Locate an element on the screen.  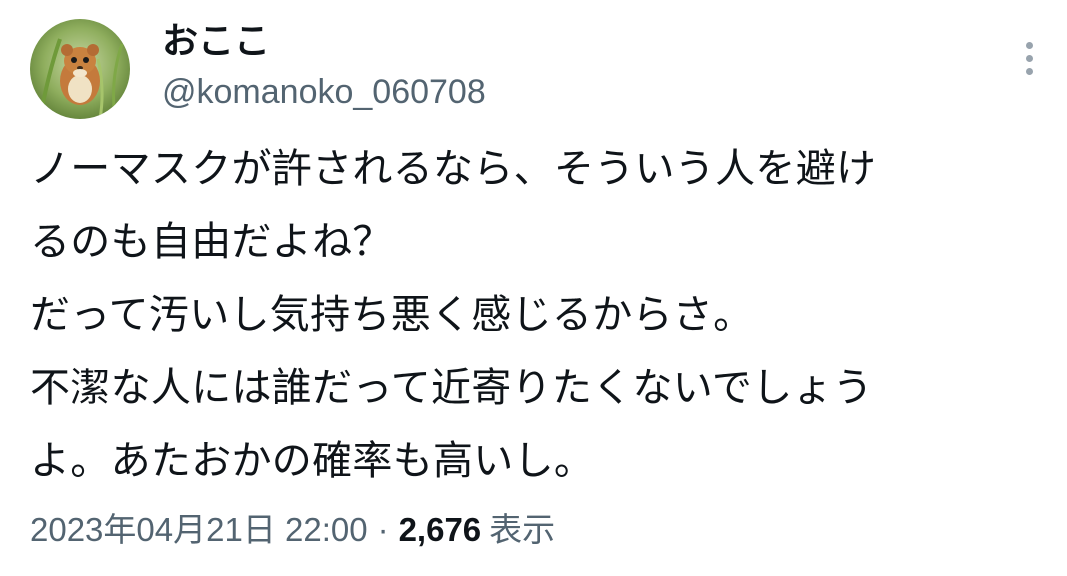
tweet-timestamp: 2023年04月21日 22:00 is located at coordinates (199, 529).